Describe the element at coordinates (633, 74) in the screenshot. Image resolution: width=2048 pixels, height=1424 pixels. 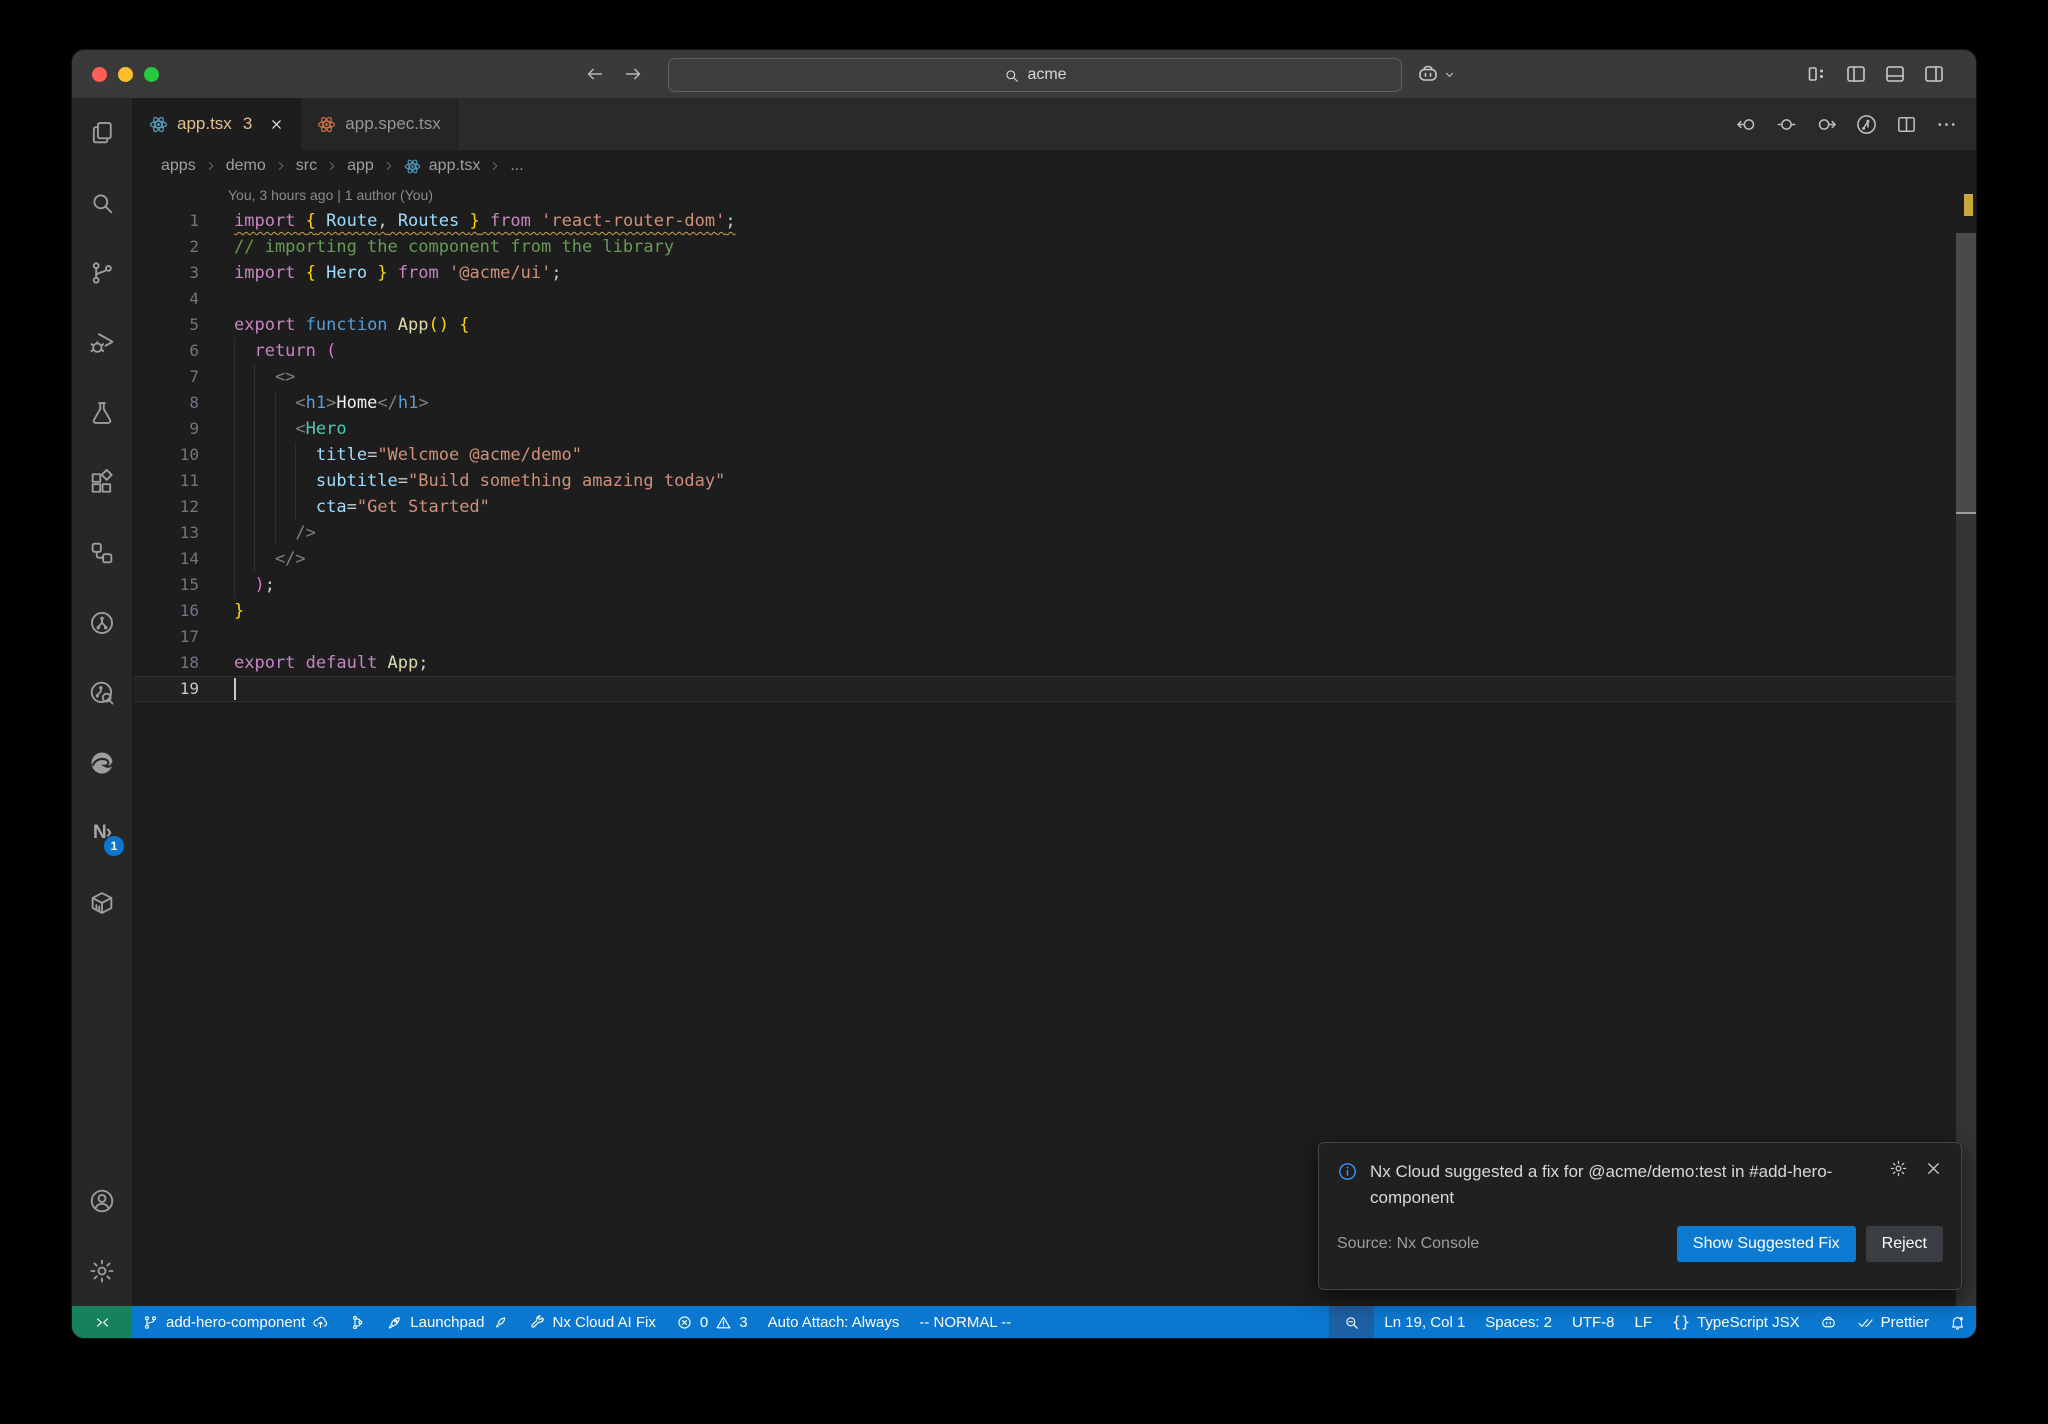
I see `nav-forward-button` at that location.